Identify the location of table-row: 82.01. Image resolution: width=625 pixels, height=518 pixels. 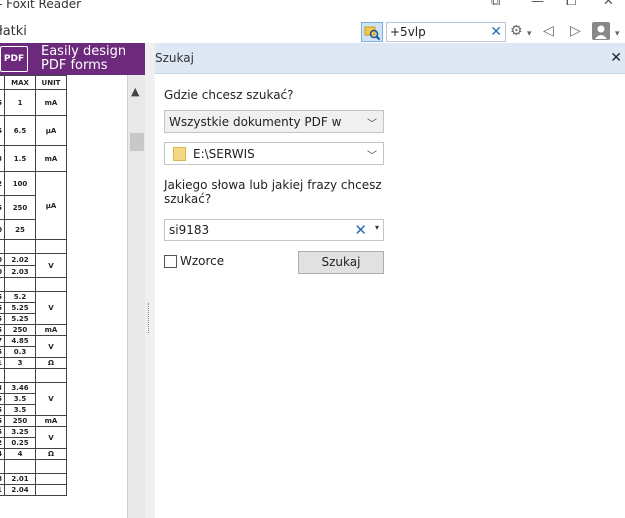
(33, 479).